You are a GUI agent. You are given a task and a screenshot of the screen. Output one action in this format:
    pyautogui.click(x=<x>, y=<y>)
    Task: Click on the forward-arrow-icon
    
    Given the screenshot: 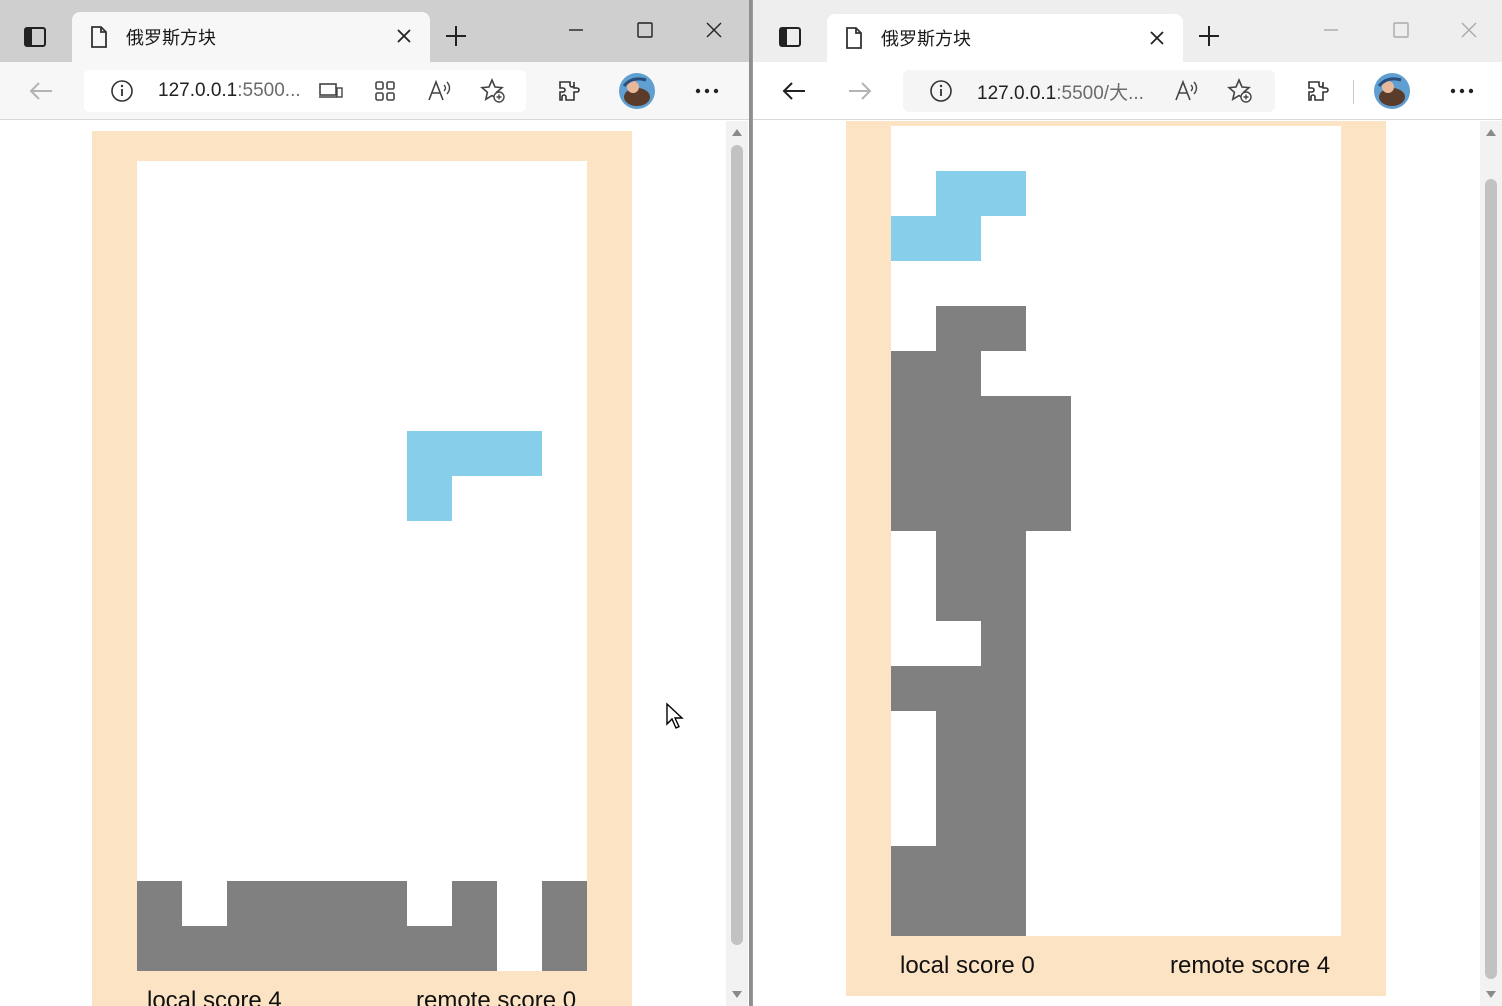 What is the action you would take?
    pyautogui.click(x=860, y=91)
    